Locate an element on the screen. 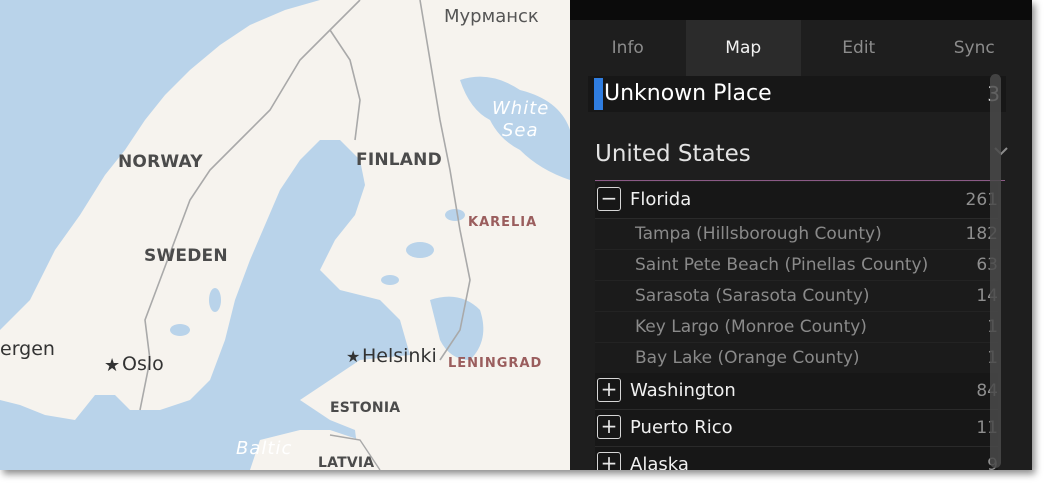 The image size is (1046, 484). map-label-norway: NORWAY is located at coordinates (160, 162).